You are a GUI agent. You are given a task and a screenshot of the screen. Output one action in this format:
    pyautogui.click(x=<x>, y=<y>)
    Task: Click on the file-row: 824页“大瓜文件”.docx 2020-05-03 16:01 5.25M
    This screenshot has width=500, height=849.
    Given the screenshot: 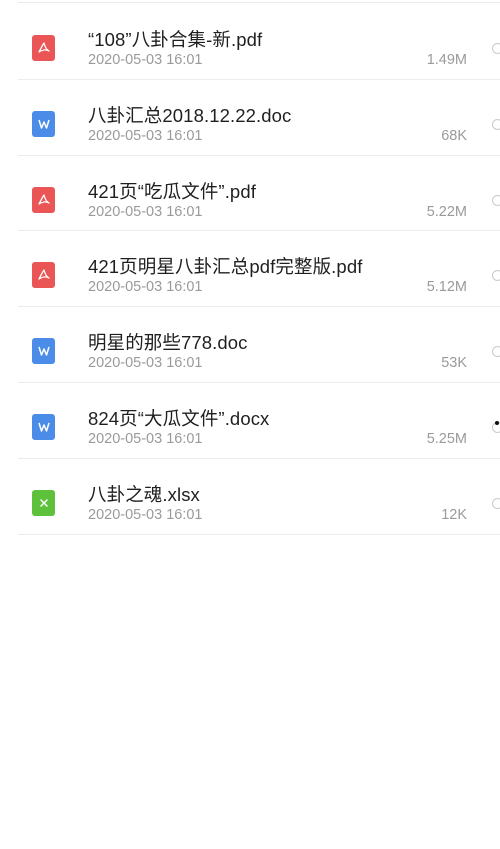 What is the action you would take?
    pyautogui.click(x=250, y=421)
    